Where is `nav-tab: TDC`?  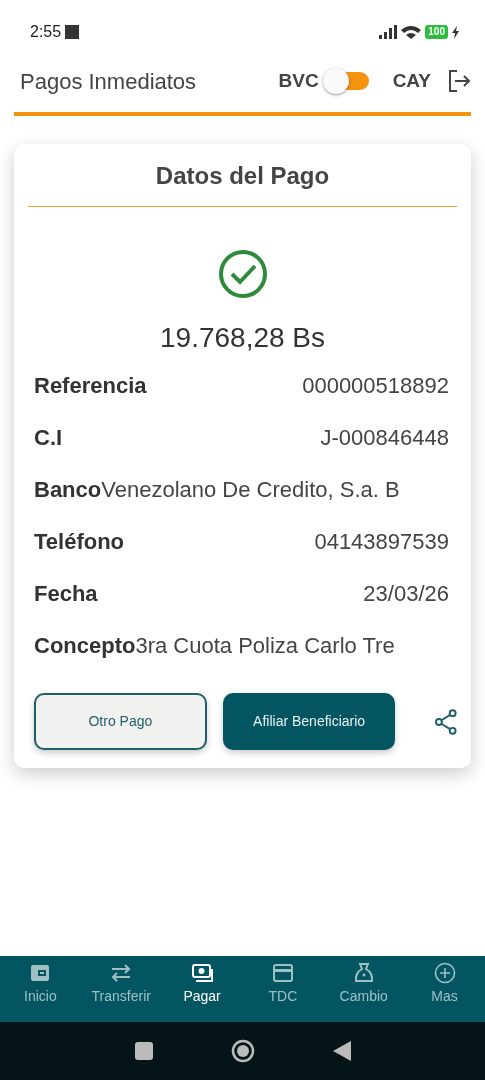
nav-tab: TDC is located at coordinates (283, 989).